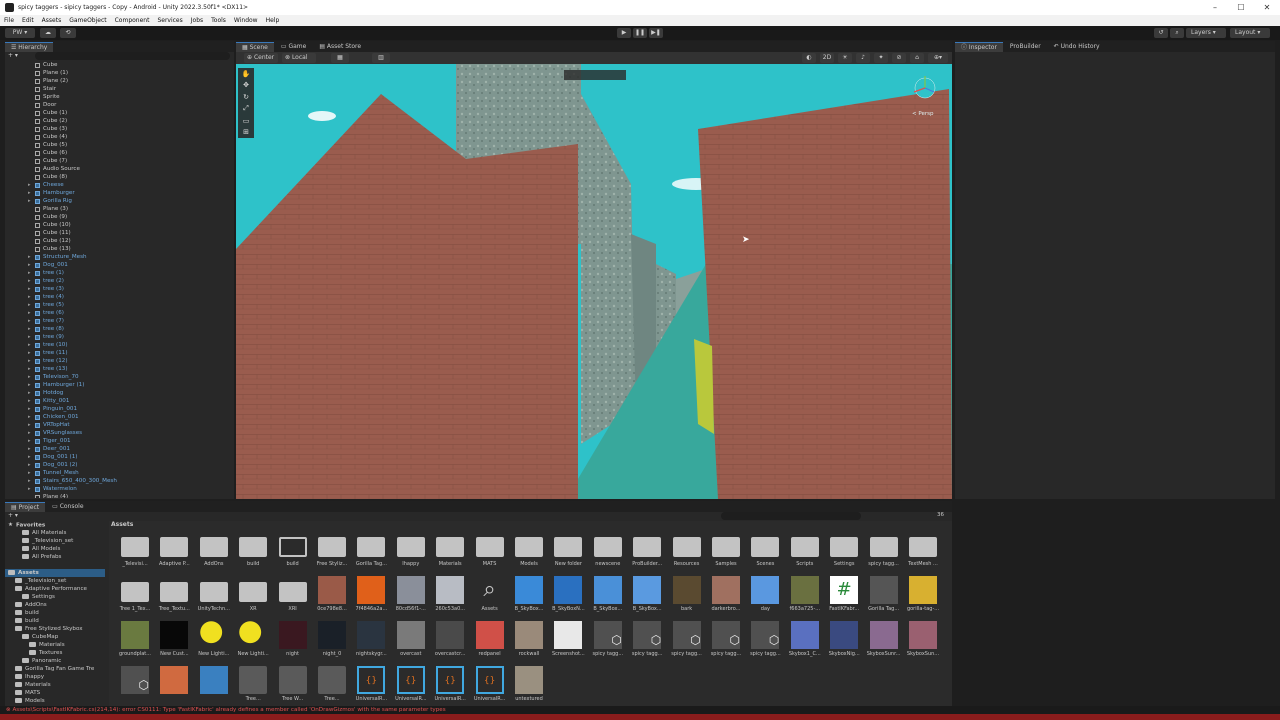  What do you see at coordinates (55, 629) in the screenshot?
I see `project-tree-item: Free Stylized Skybox` at bounding box center [55, 629].